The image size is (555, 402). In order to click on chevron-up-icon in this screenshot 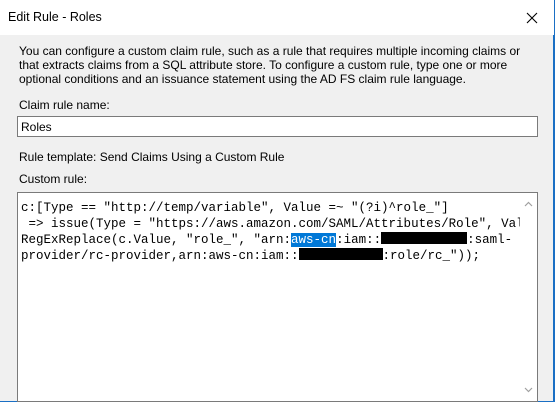, I will do `click(528, 203)`.